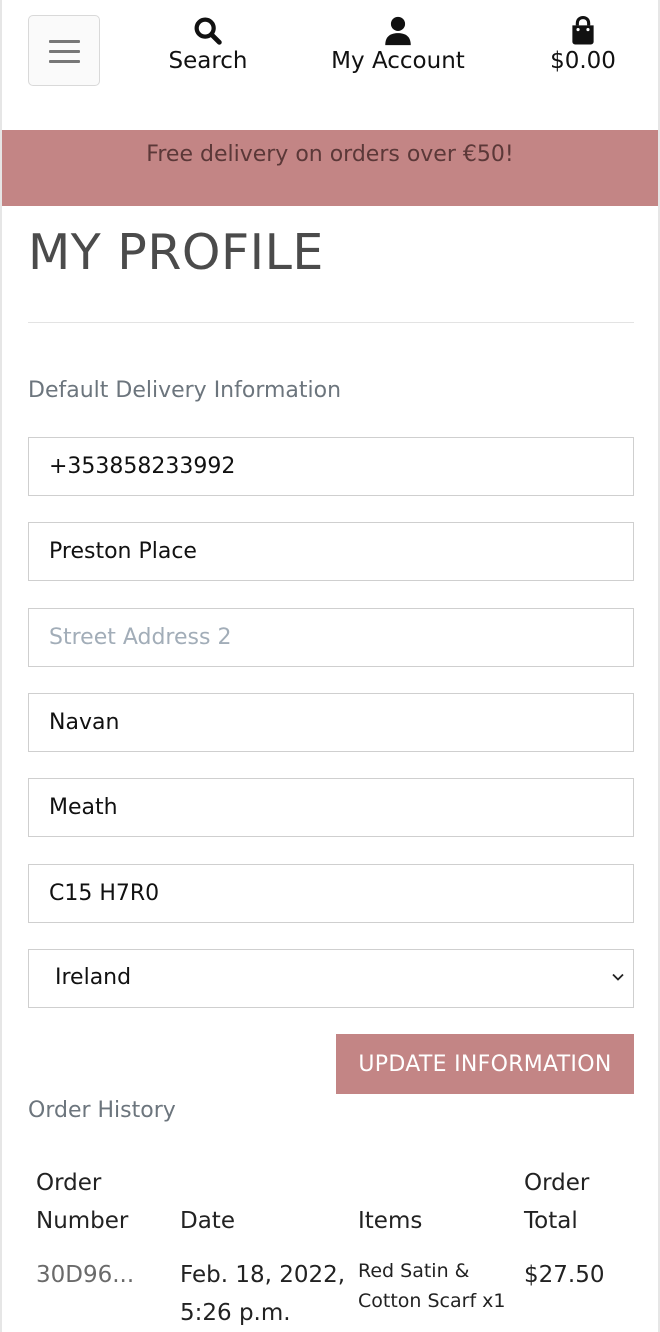  Describe the element at coordinates (263, 1294) in the screenshot. I see `order-date: Feb. 18, 2022, 5:26 p.m.` at that location.